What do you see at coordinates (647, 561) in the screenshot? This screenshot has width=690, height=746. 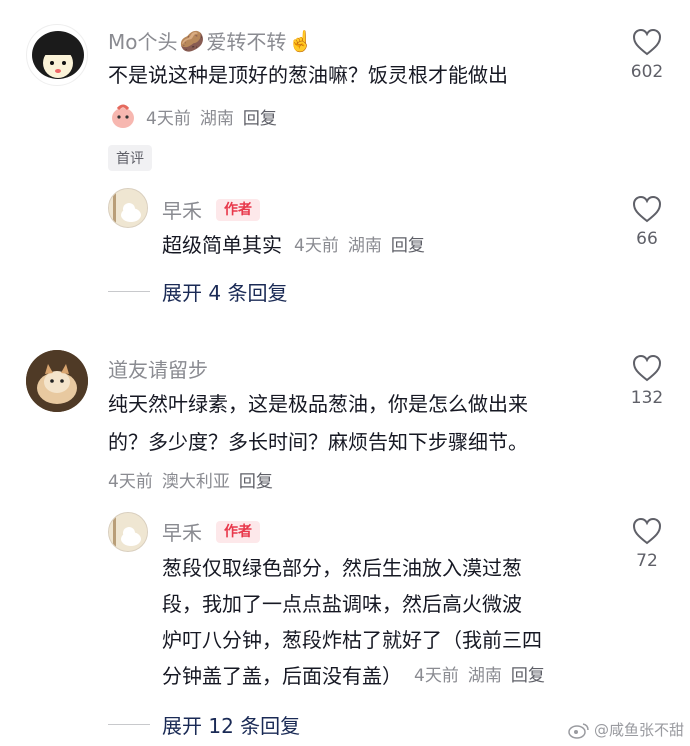 I see `like-count: 72` at bounding box center [647, 561].